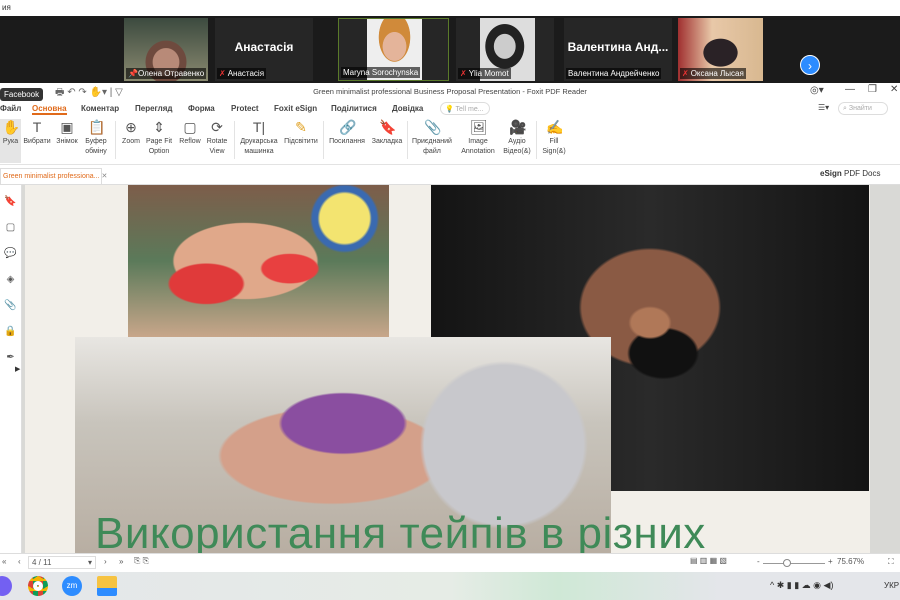  What do you see at coordinates (381, 72) in the screenshot?
I see `participant-name: Maryna Sorochynska` at bounding box center [381, 72].